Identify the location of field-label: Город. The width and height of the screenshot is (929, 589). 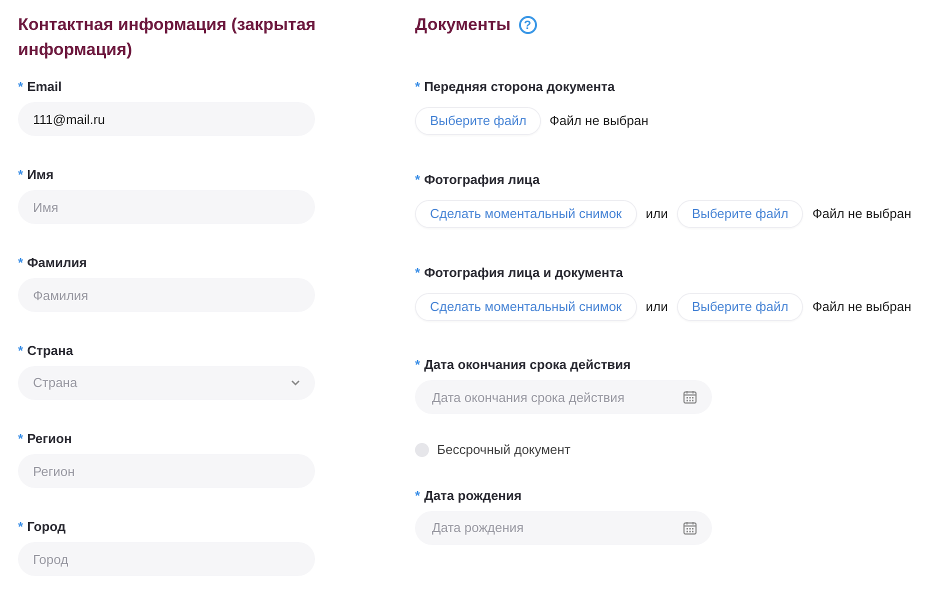
(46, 527).